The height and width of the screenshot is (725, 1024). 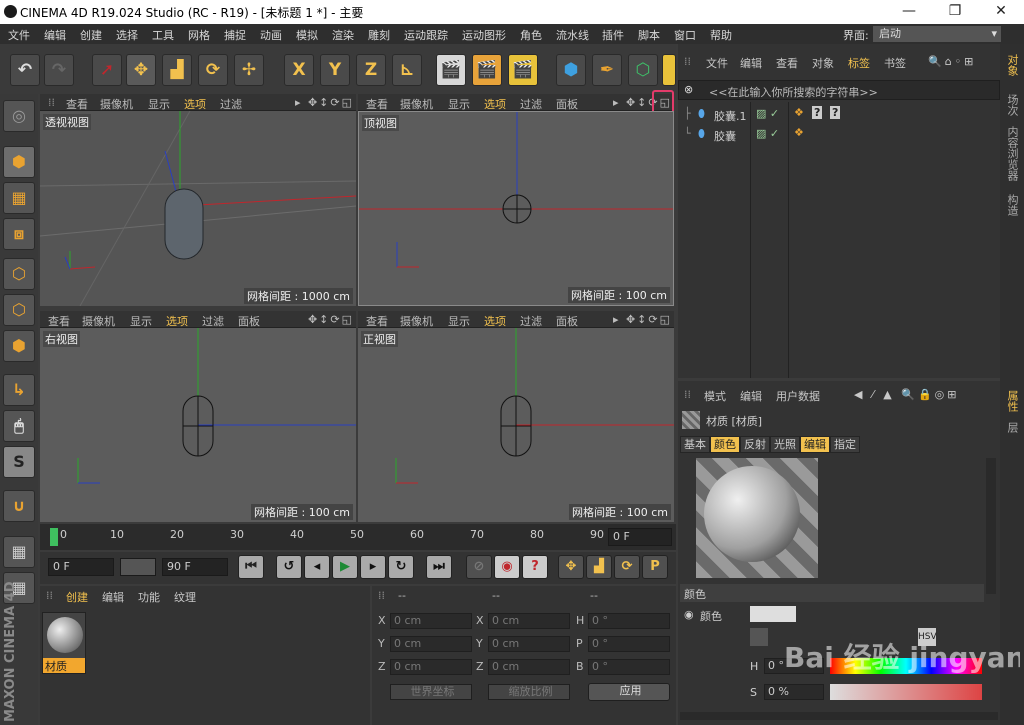 I want to click on z-axis-lock-button: Z, so click(x=371, y=70).